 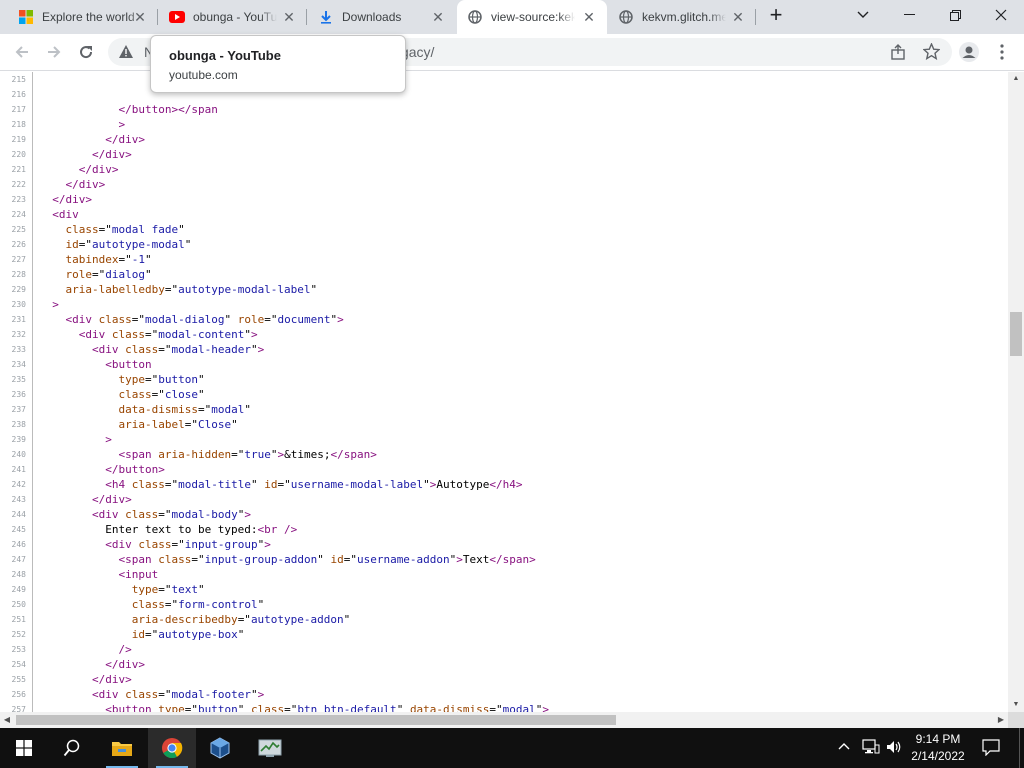 What do you see at coordinates (16, 454) in the screenshot?
I see `line-number: 240` at bounding box center [16, 454].